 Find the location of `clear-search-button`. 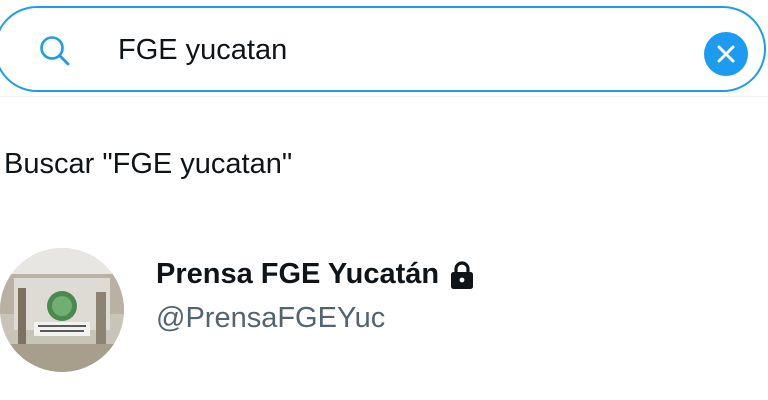

clear-search-button is located at coordinates (726, 54).